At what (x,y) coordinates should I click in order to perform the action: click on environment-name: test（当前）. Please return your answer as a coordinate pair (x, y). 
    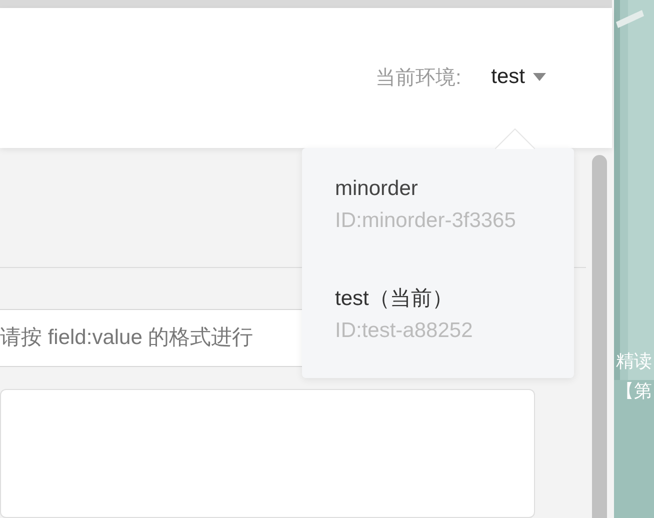
    Looking at the image, I should click on (394, 299).